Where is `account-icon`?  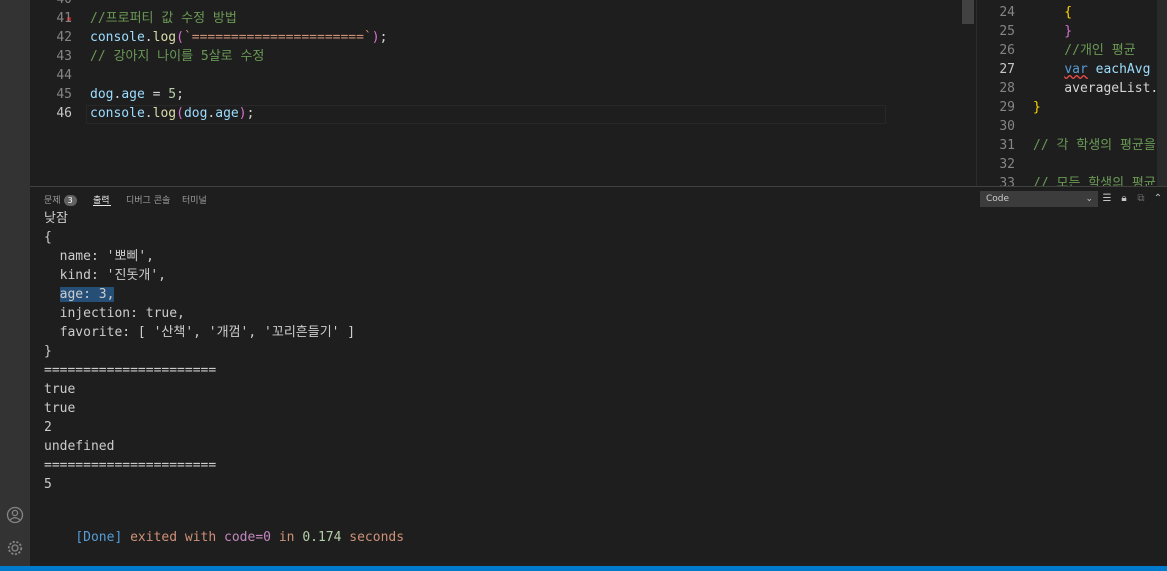 account-icon is located at coordinates (15, 515).